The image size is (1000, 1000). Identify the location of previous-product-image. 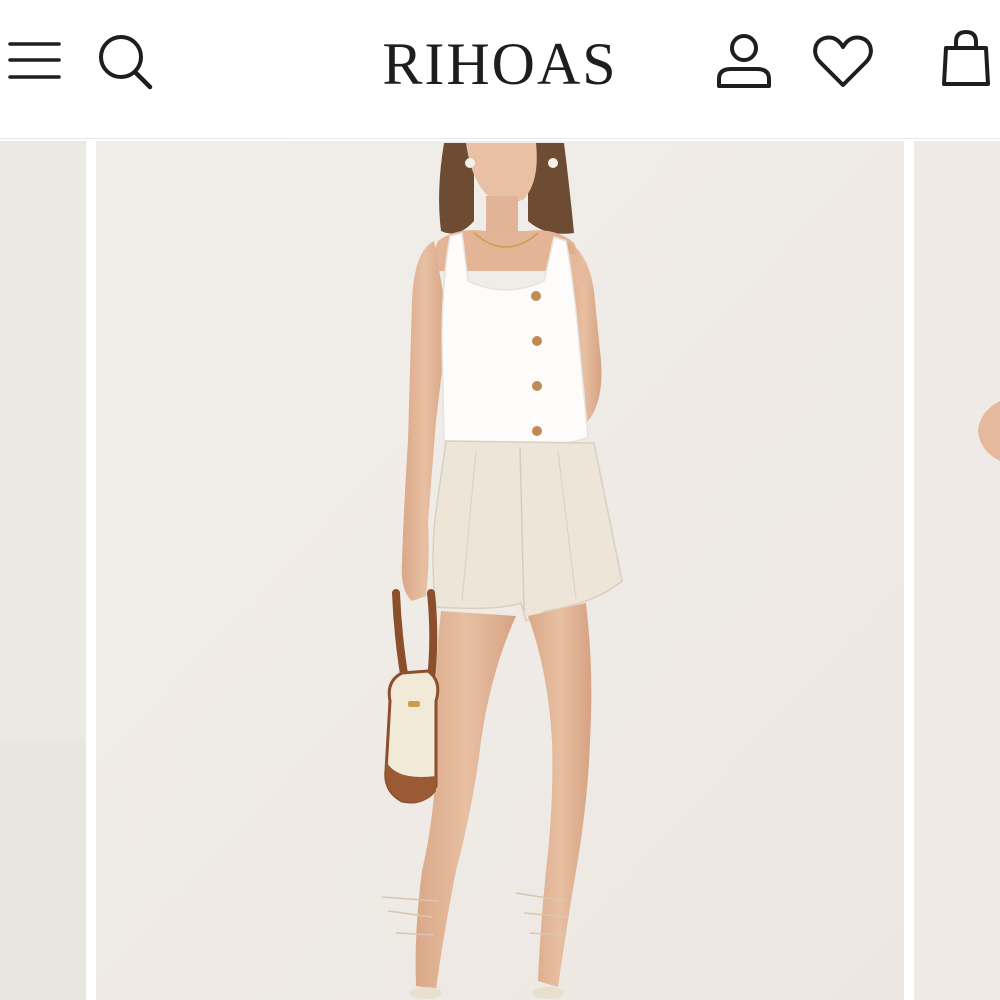
(43, 570).